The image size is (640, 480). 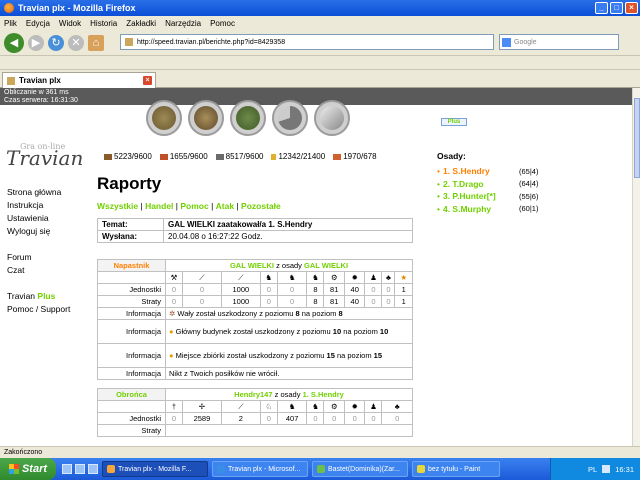 I want to click on menu-instructions-link: Instrukcja, so click(x=38, y=205).